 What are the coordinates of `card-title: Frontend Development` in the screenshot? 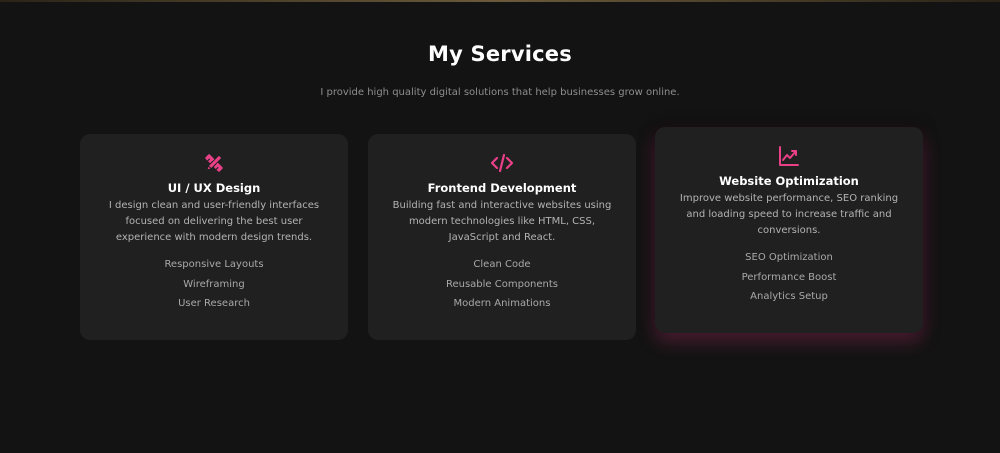 It's located at (502, 188).